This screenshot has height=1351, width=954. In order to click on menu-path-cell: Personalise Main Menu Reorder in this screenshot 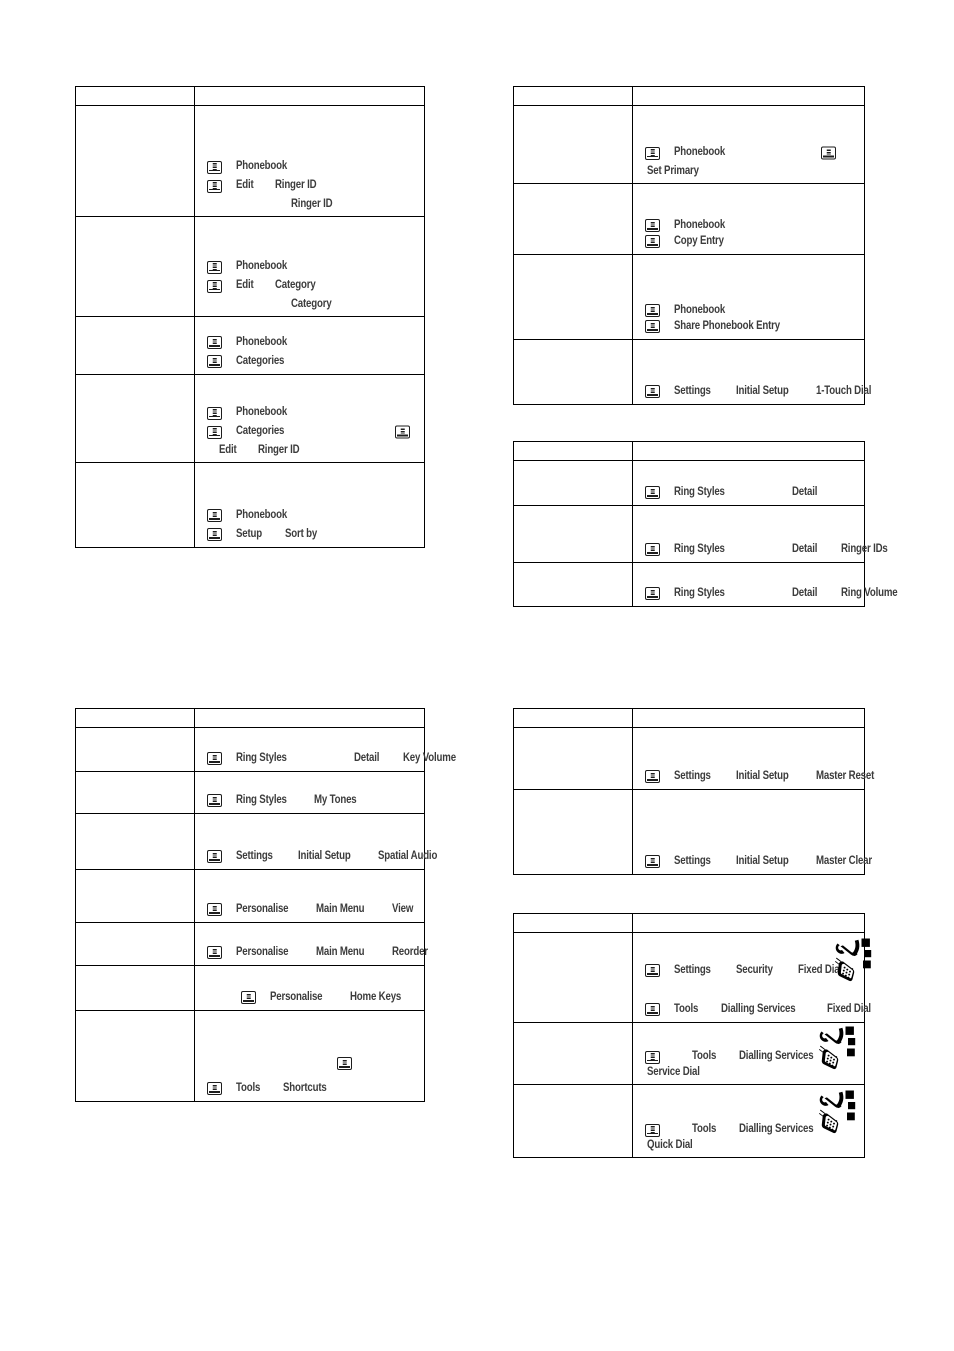, I will do `click(315, 944)`.